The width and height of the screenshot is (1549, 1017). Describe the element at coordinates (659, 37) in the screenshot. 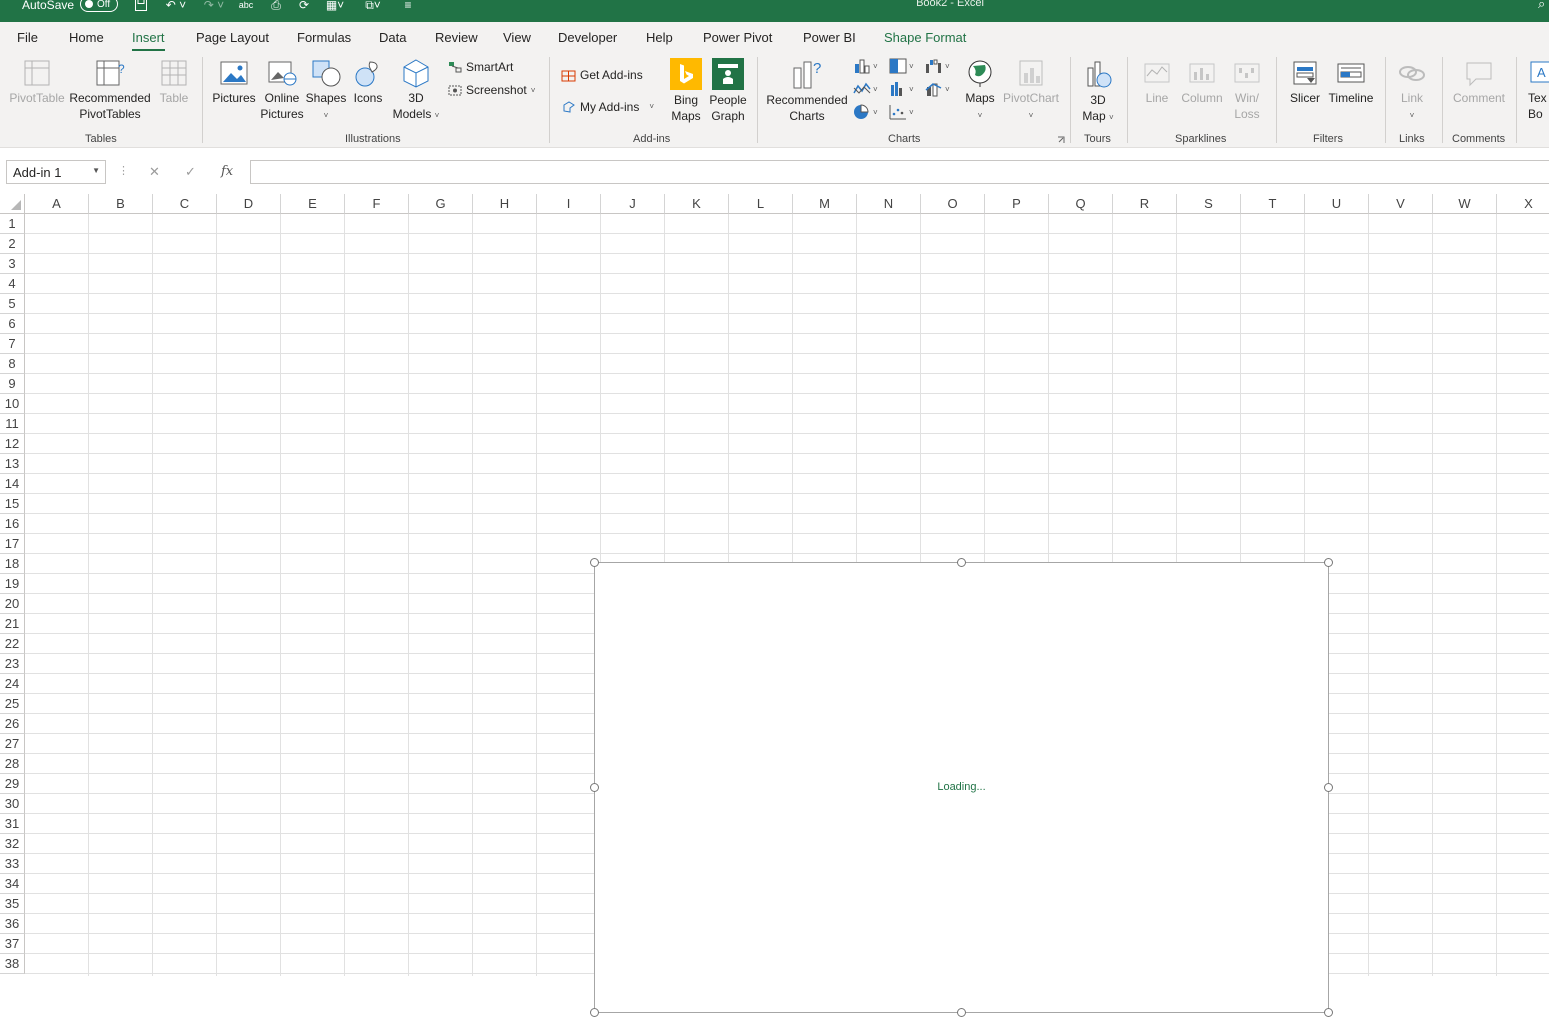

I see `tab-help: Help` at that location.